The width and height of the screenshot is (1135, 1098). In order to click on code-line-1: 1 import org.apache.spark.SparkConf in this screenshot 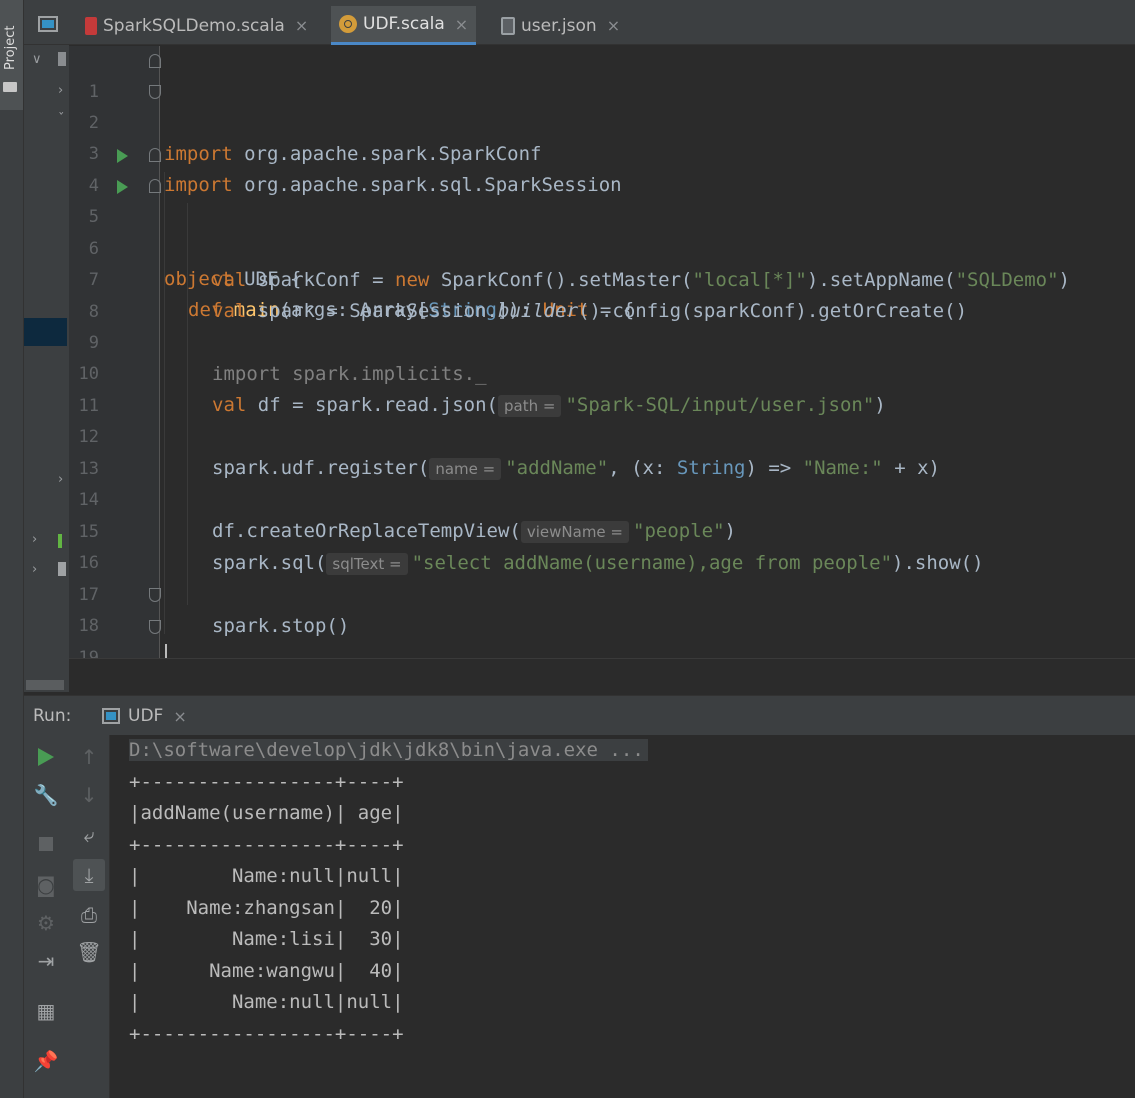, I will do `click(602, 105)`.